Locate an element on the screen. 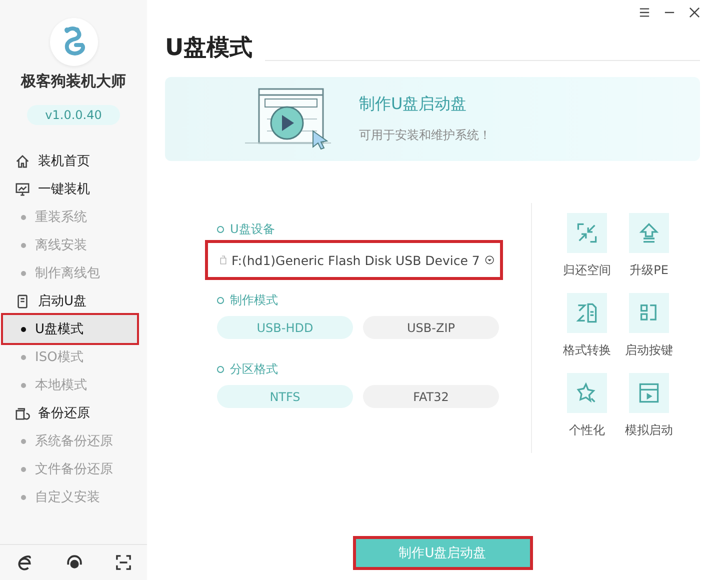 The width and height of the screenshot is (717, 580). menu-icon is located at coordinates (644, 12).